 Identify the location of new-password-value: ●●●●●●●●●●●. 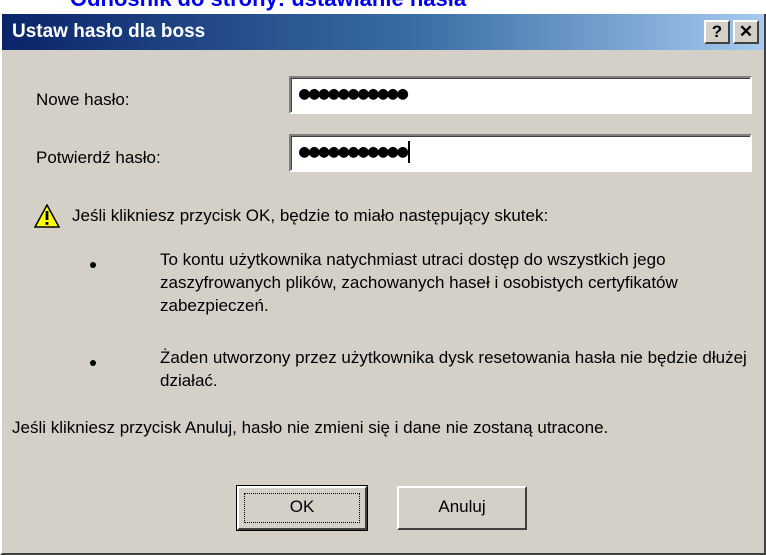
(353, 93).